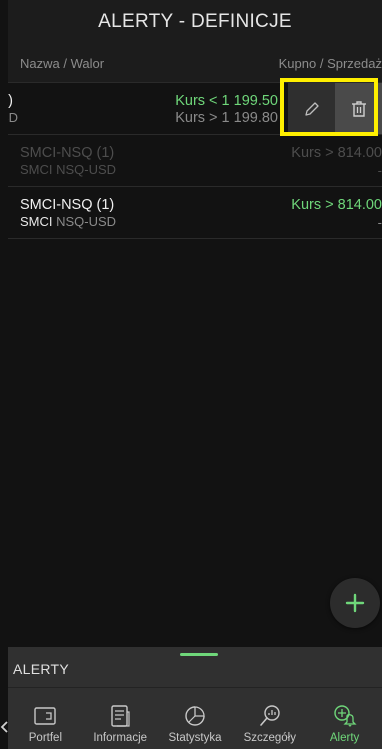  I want to click on alert-subtitle: SD, so click(13, 117).